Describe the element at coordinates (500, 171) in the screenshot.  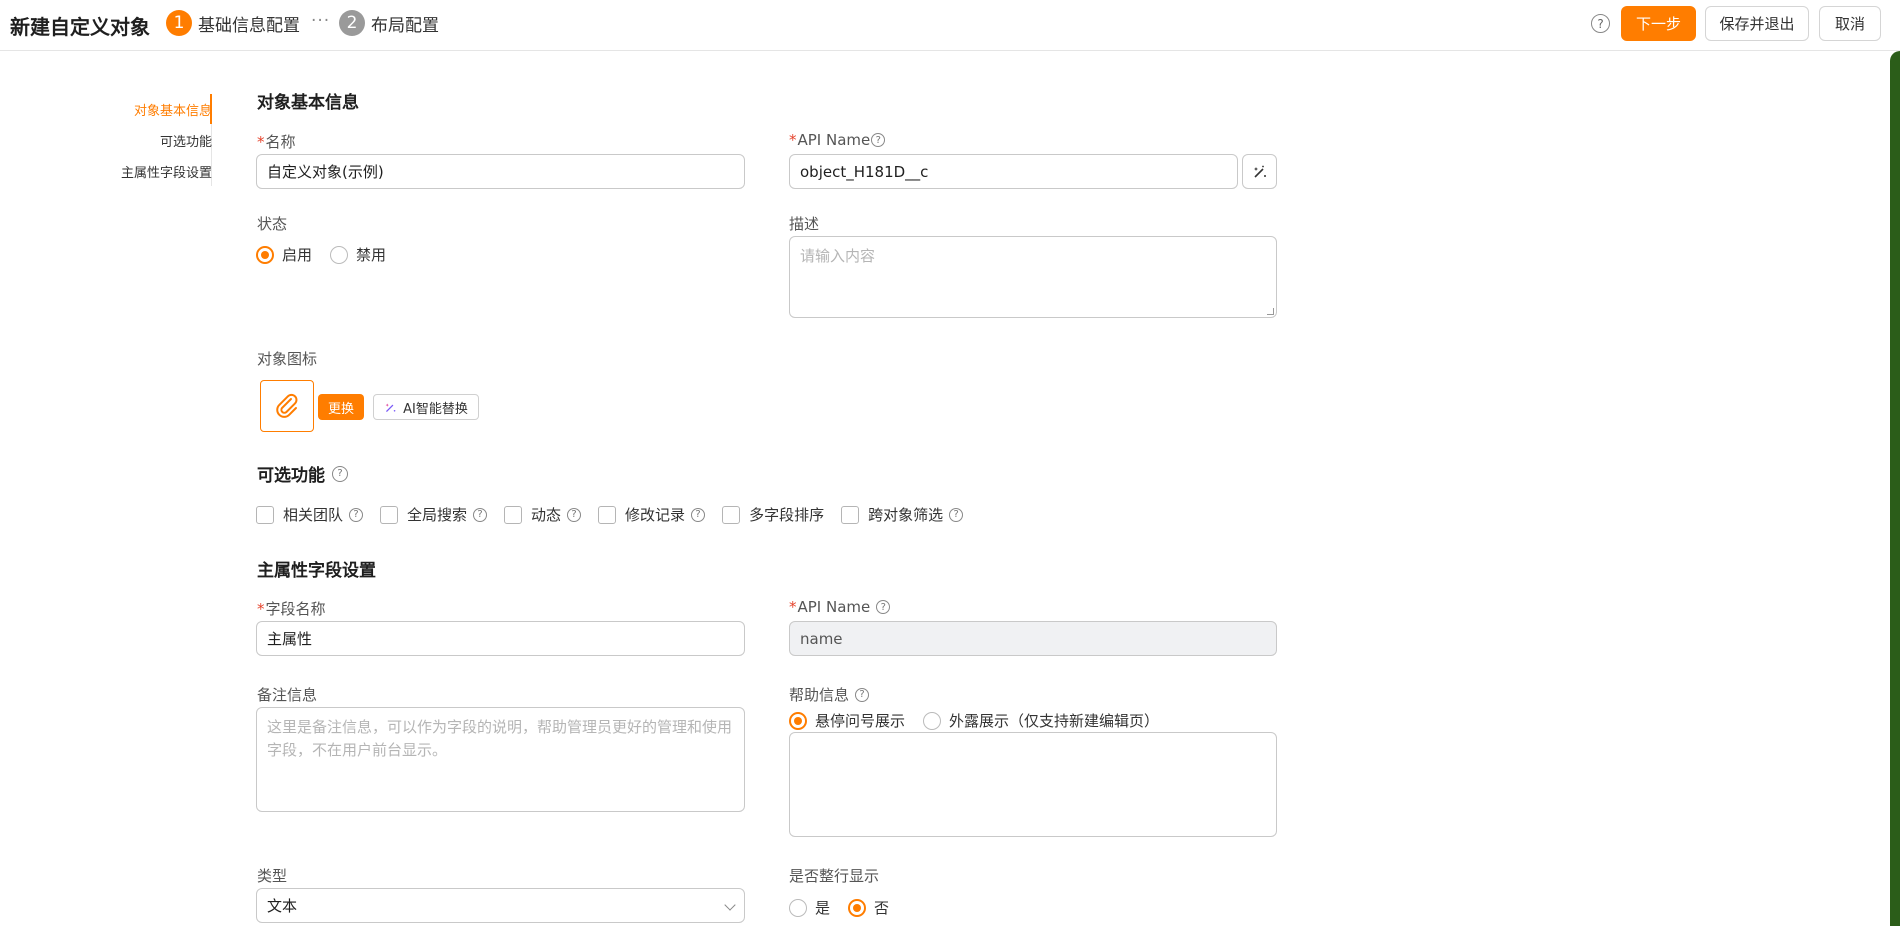
I see `name-input: 自定义对象(示例)` at that location.